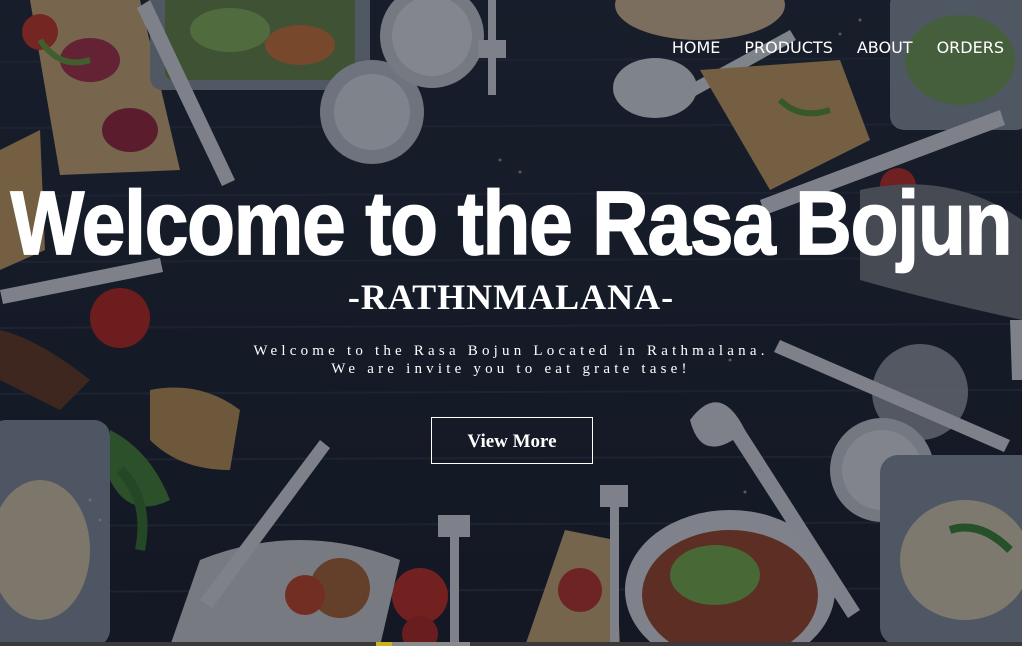  I want to click on hero-subtitle: -RATHNMALANA-, so click(511, 297).